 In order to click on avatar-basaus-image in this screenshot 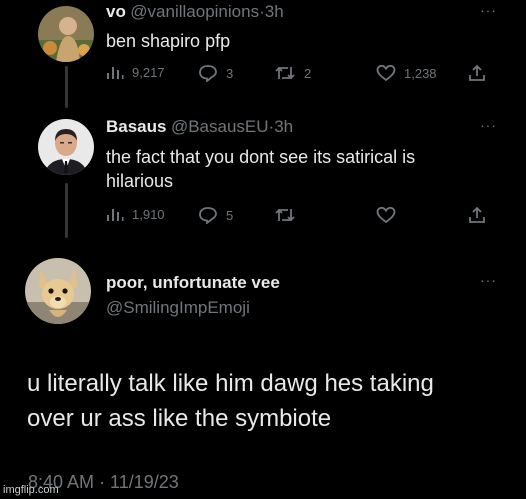, I will do `click(66, 147)`.